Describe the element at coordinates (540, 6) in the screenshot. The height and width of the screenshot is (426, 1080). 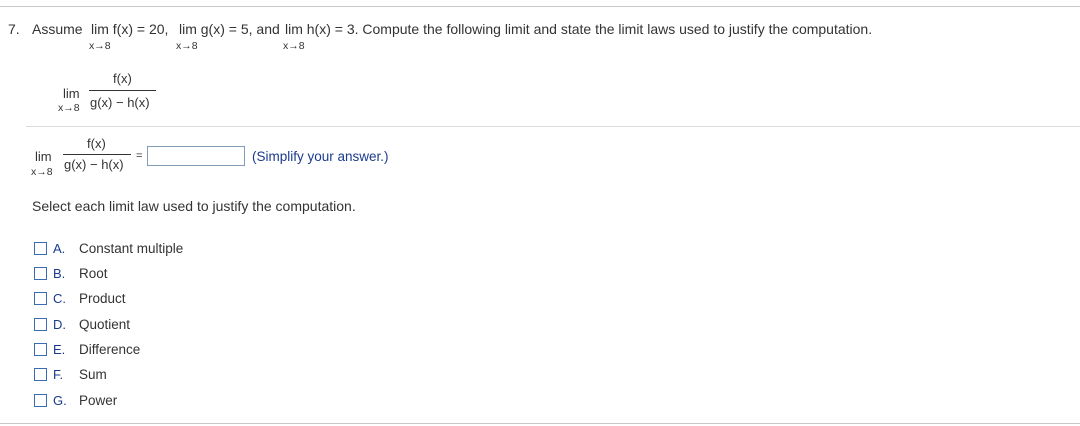
I see `top-rule` at that location.